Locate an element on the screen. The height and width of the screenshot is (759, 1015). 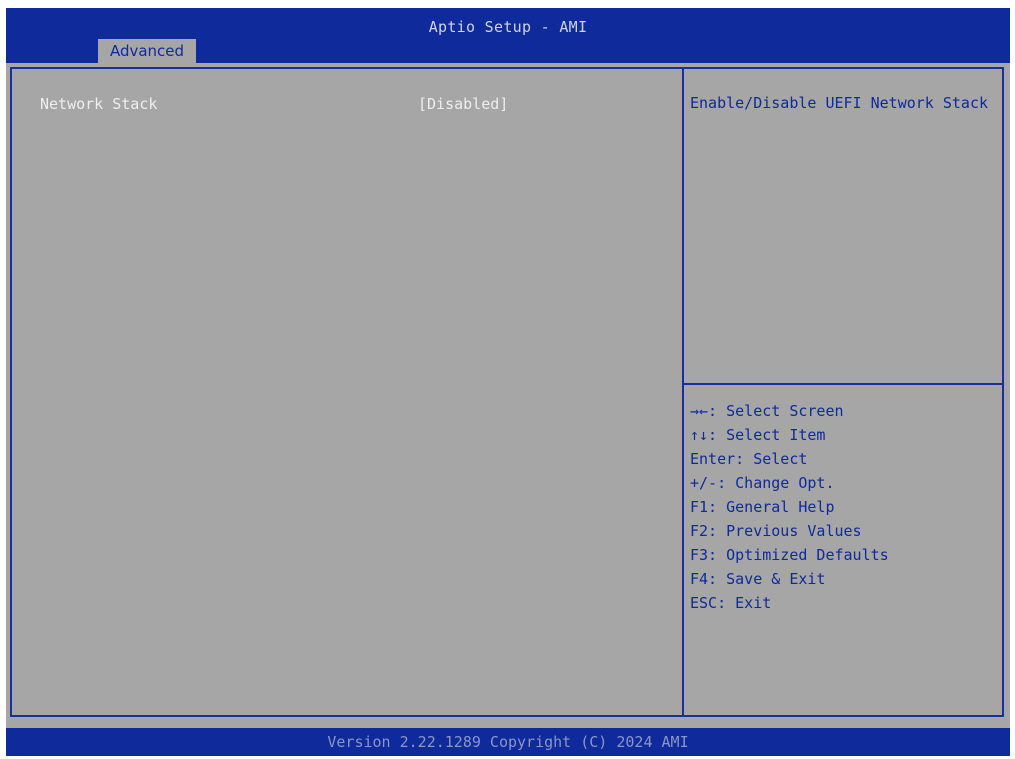
key-enter-select: Enter: Select is located at coordinates (749, 459).